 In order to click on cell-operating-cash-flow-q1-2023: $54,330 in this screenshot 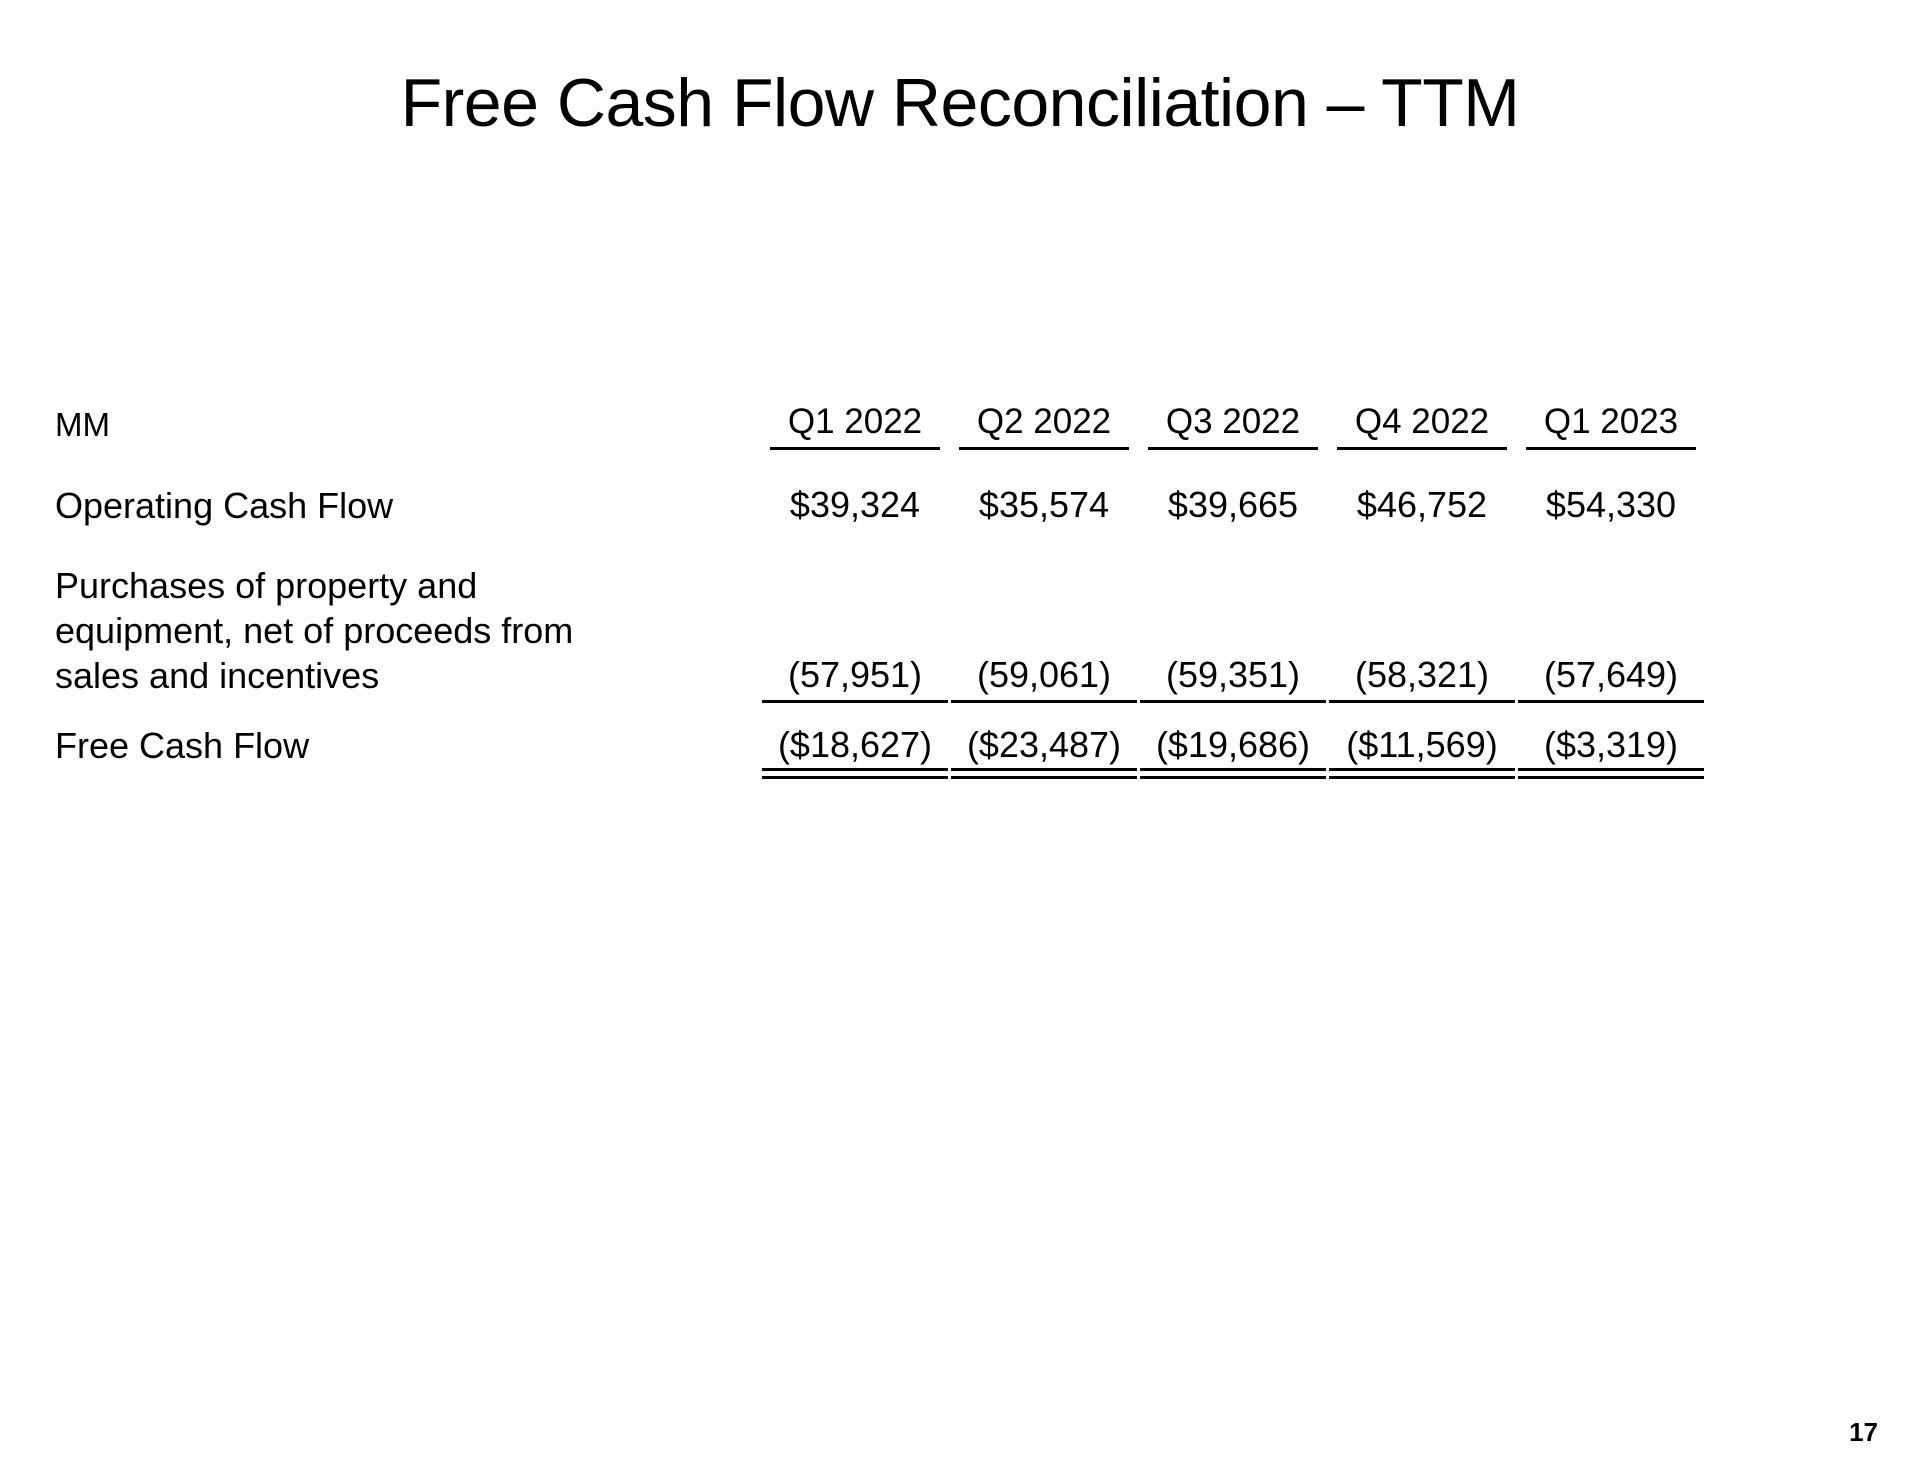, I will do `click(1611, 504)`.